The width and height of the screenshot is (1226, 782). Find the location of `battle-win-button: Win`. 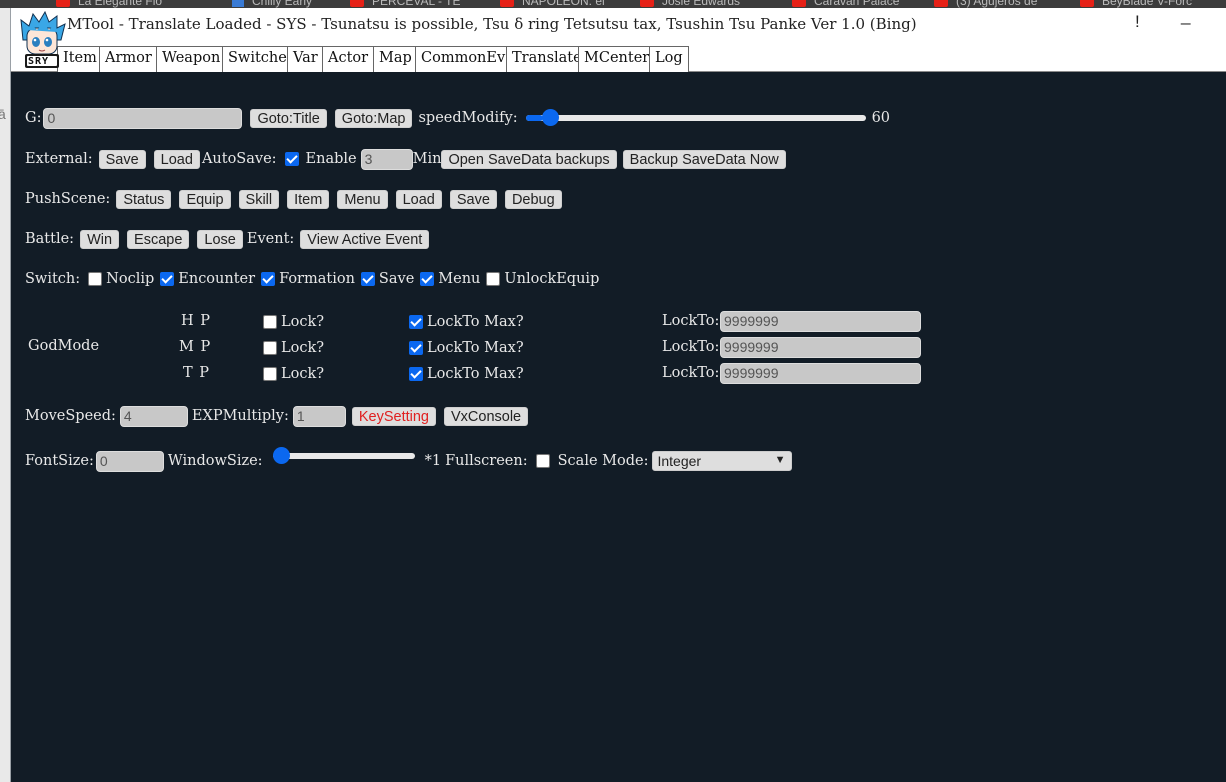

battle-win-button: Win is located at coordinates (100, 239).